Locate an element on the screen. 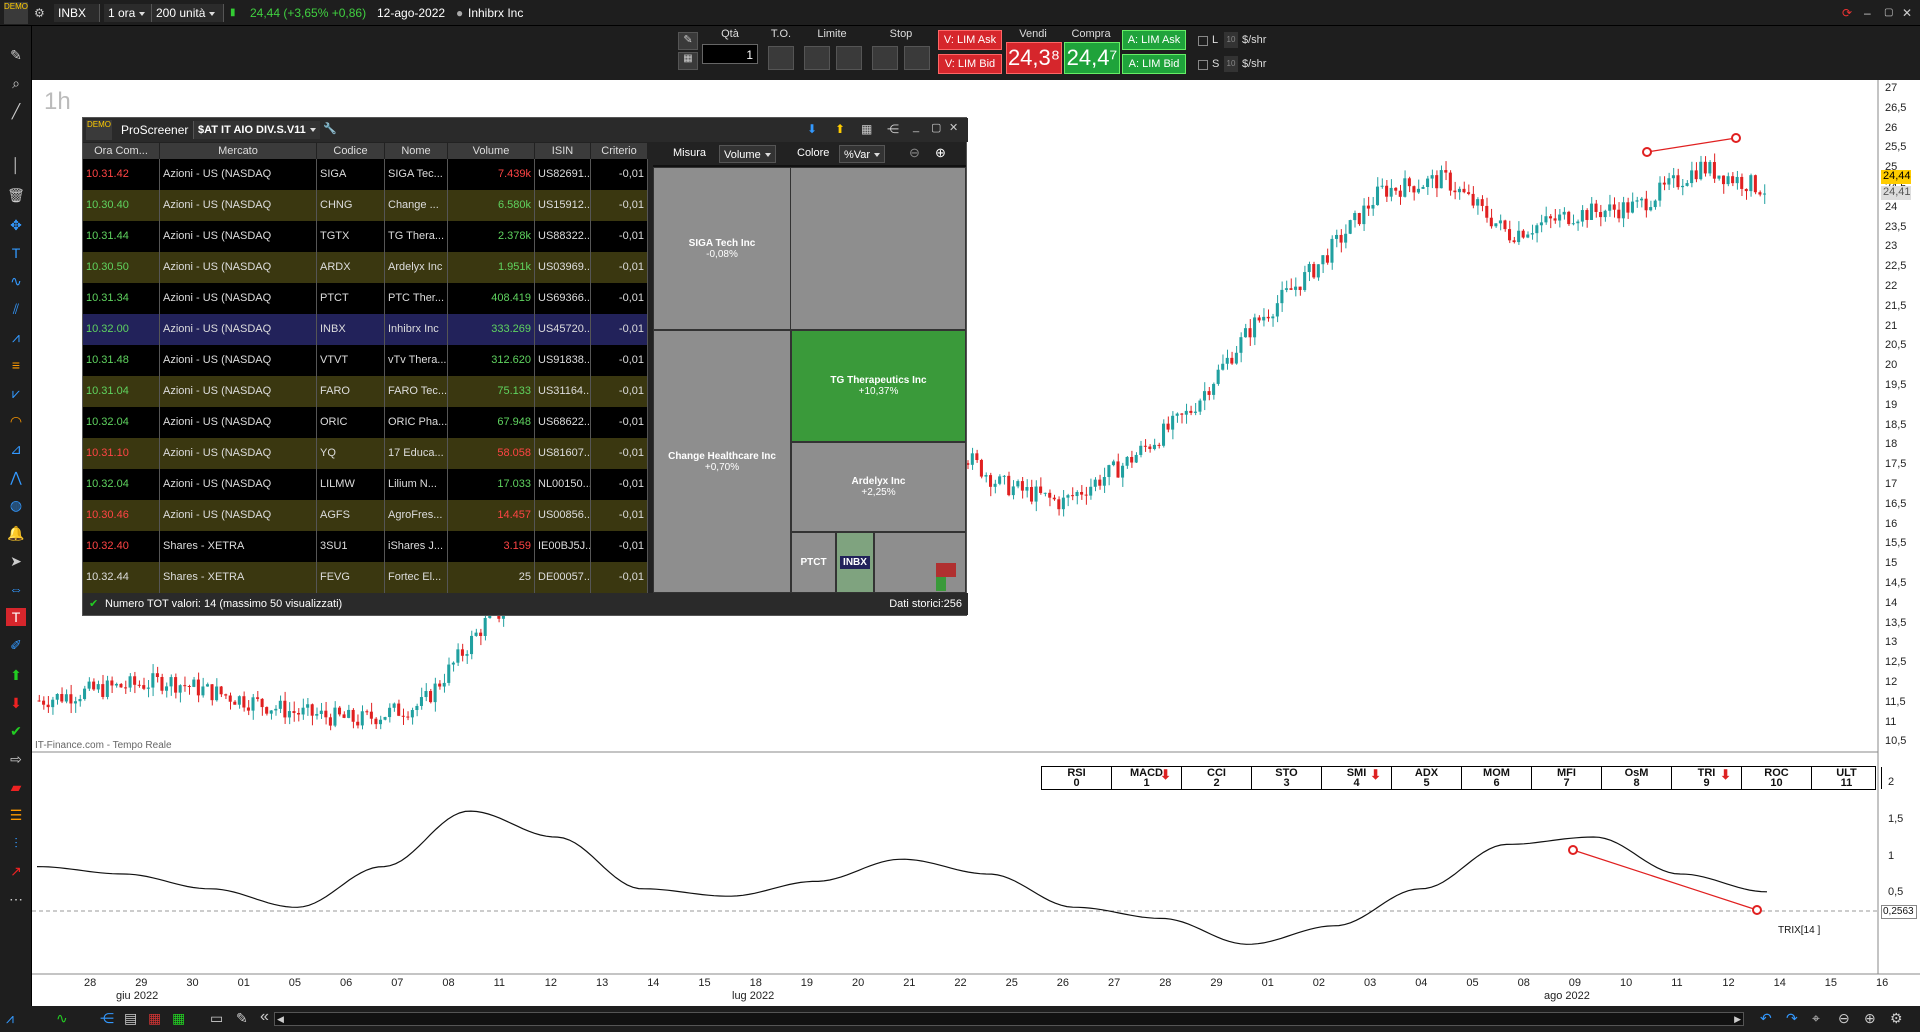  l-value-input: 10 is located at coordinates (1231, 40).